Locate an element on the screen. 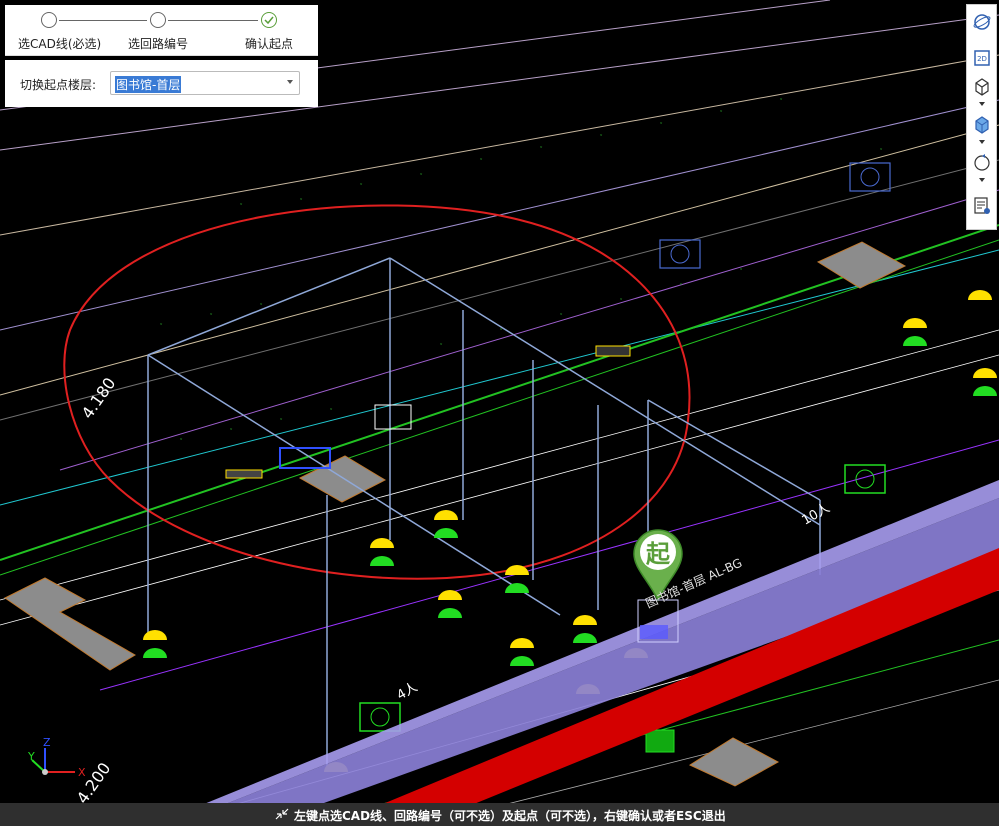 The image size is (999, 826). step-2-indicator is located at coordinates (158, 20).